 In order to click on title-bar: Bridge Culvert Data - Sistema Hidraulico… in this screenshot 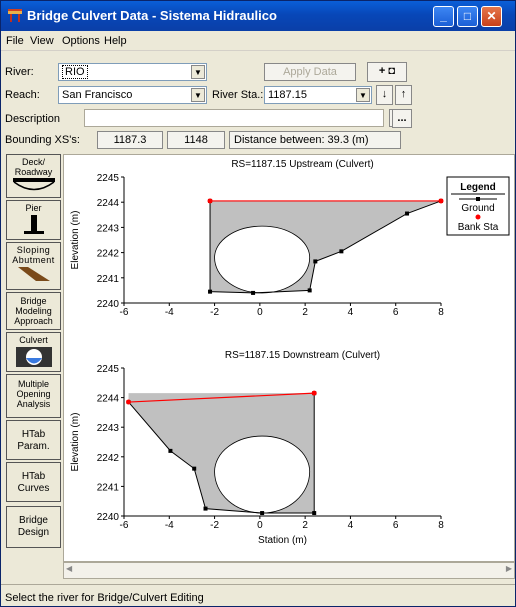, I will do `click(258, 16)`.